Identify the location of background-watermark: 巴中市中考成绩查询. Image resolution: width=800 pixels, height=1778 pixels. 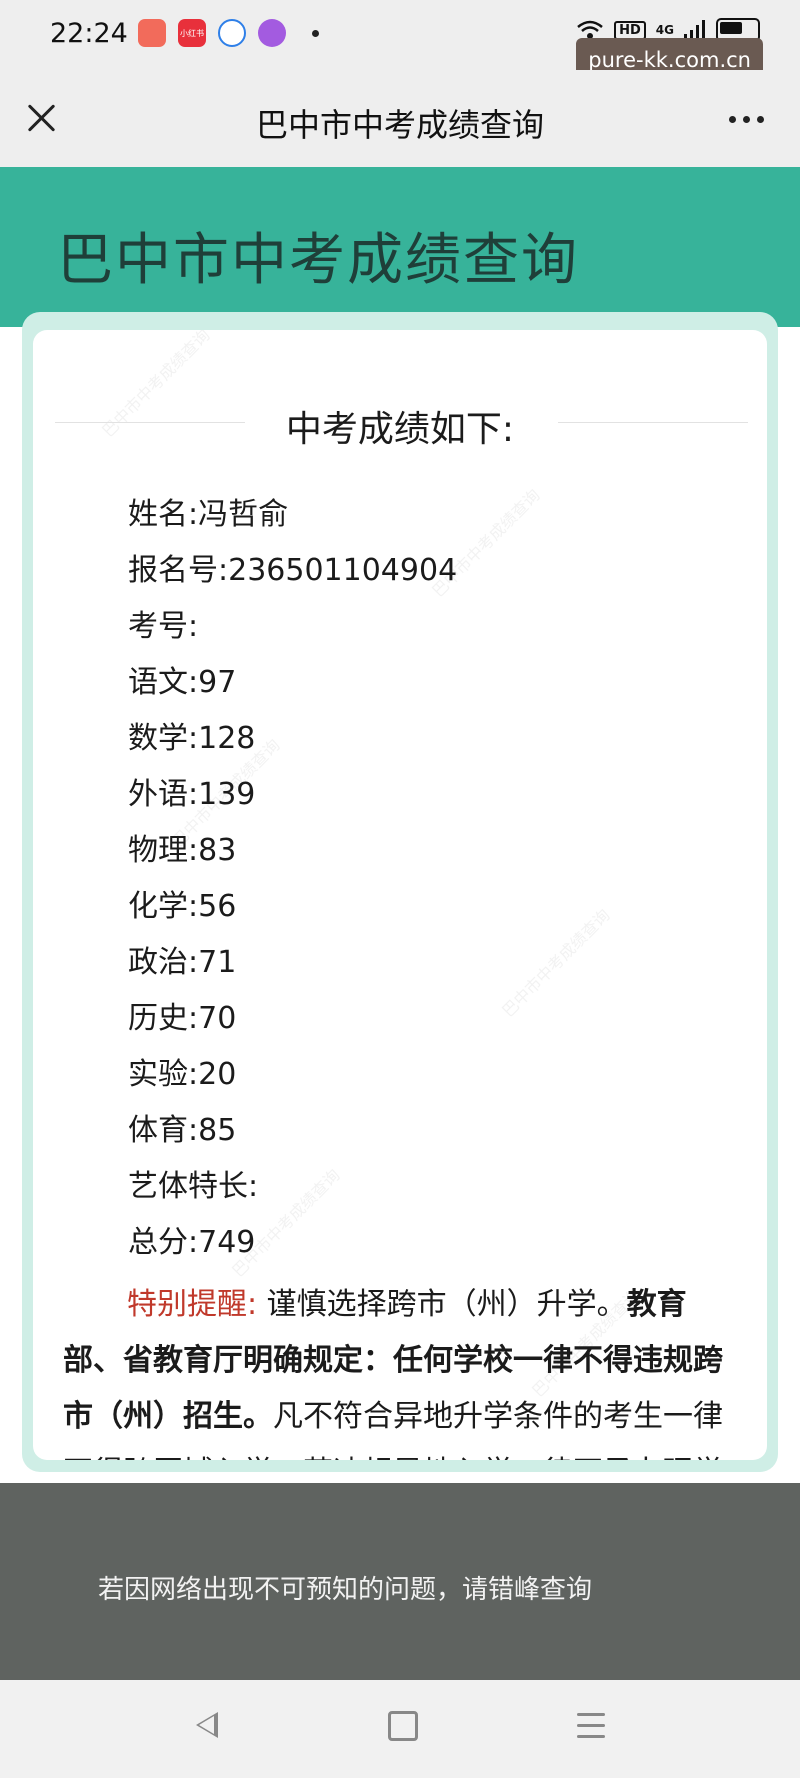
(556, 963).